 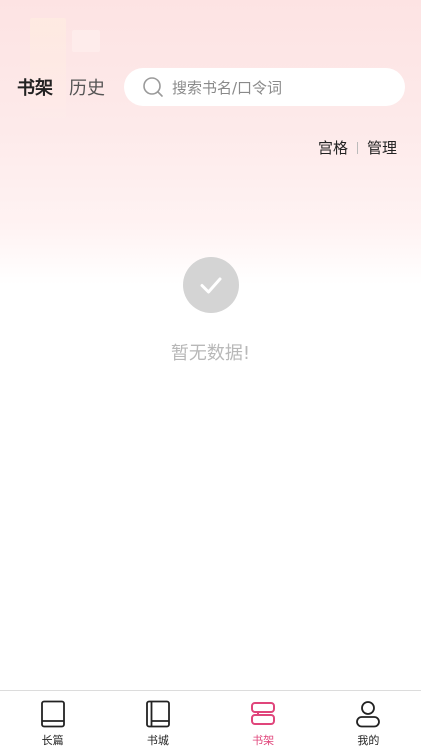 I want to click on search-icon, so click(x=153, y=87).